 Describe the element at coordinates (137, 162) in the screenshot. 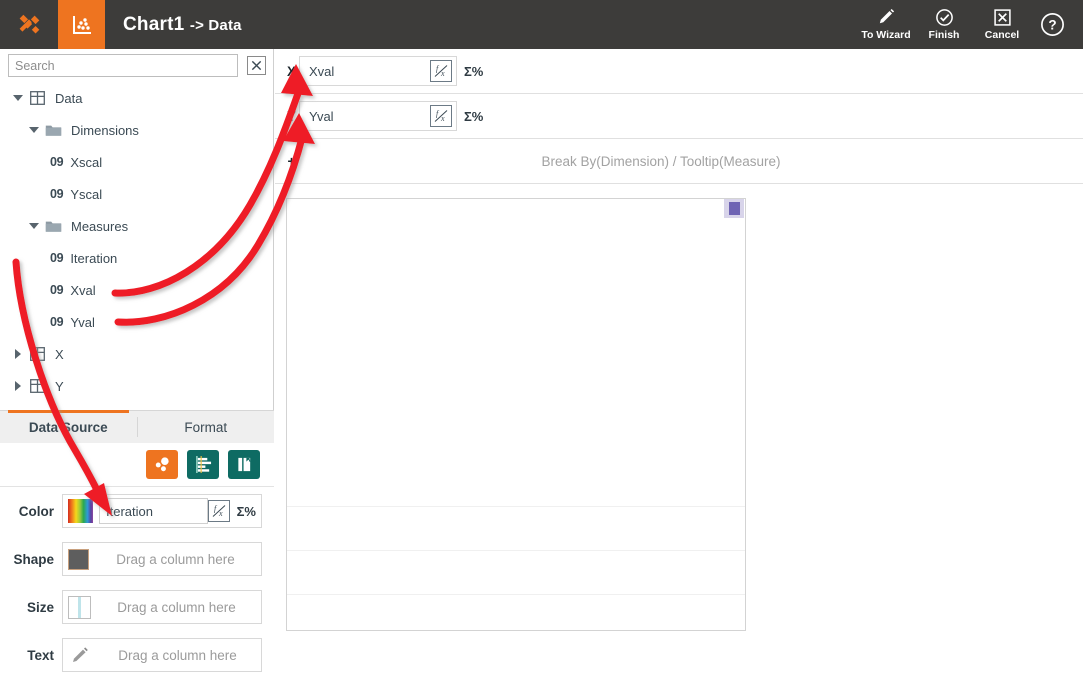

I see `tree-item-xscal: 09 Xscal` at that location.